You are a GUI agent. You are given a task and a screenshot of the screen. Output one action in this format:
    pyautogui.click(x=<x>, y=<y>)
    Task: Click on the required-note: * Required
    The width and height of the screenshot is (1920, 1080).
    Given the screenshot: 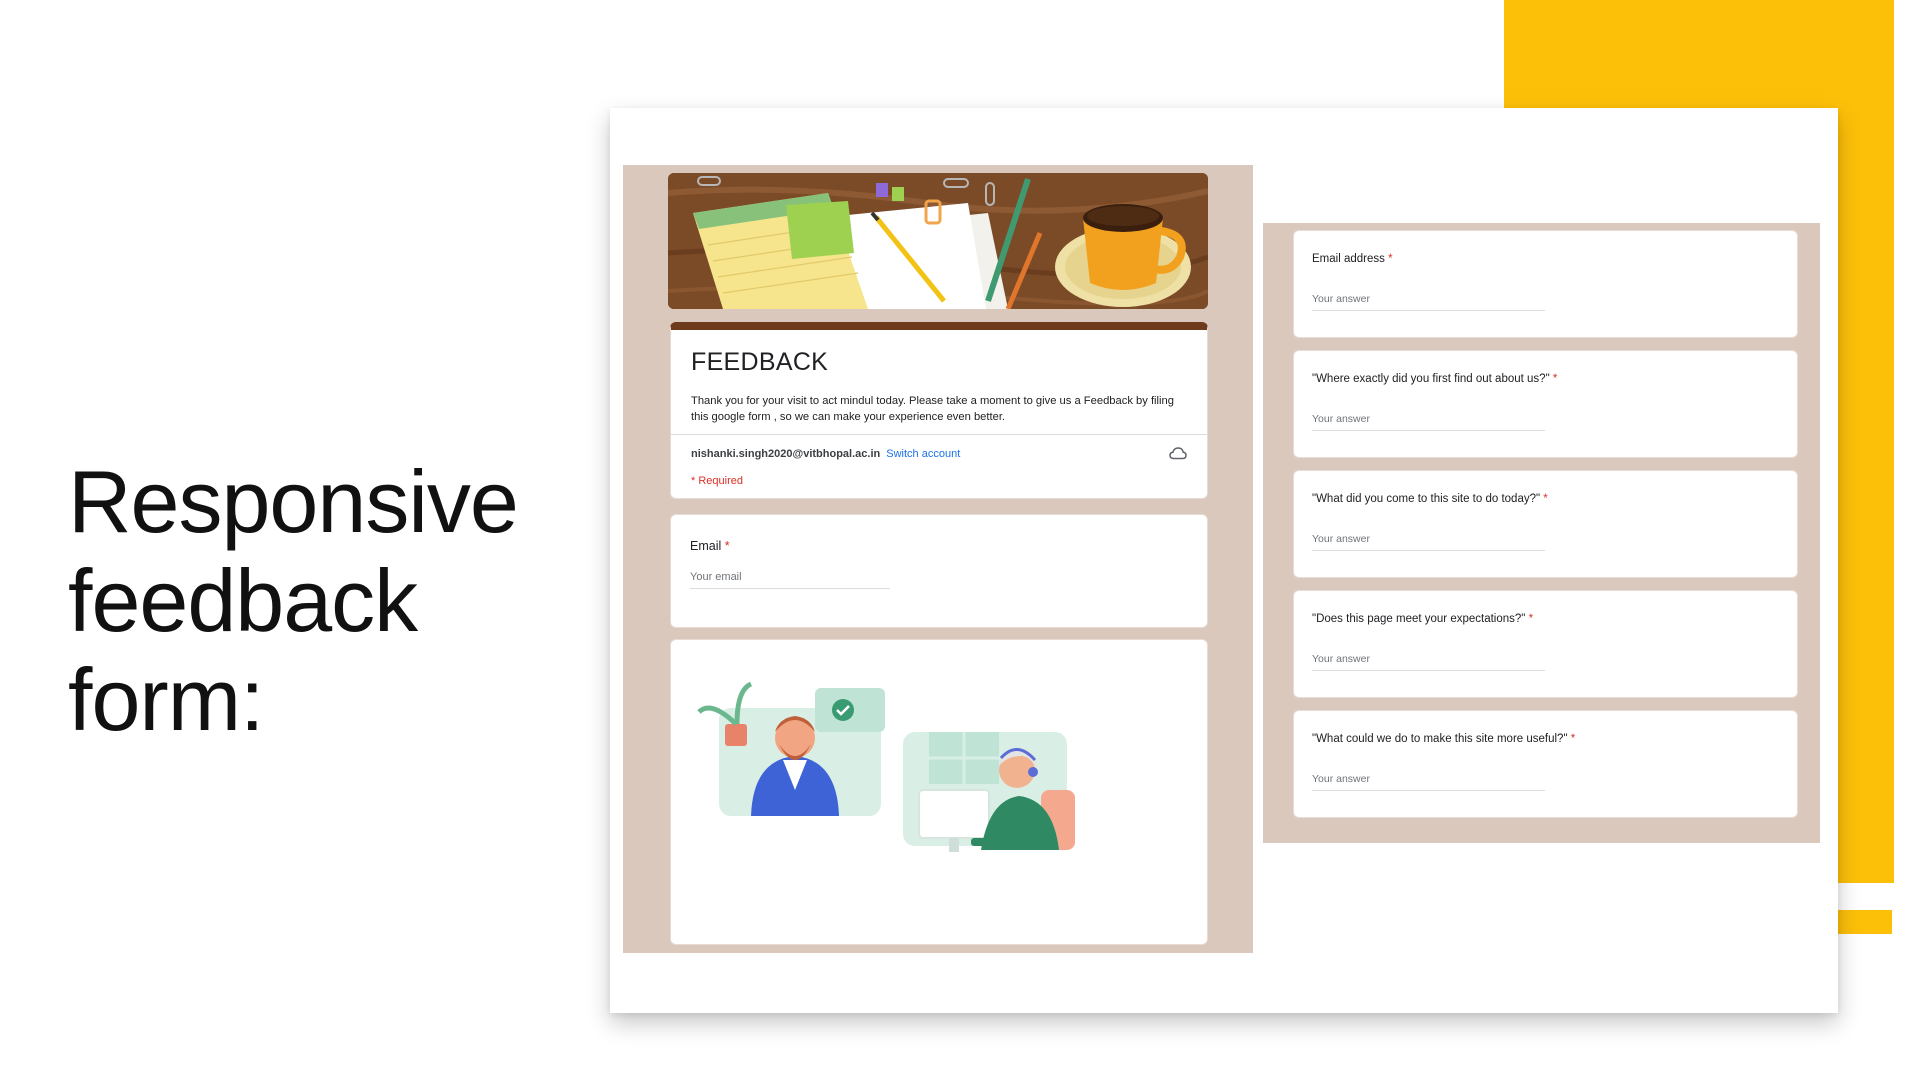 What is the action you would take?
    pyautogui.click(x=717, y=481)
    